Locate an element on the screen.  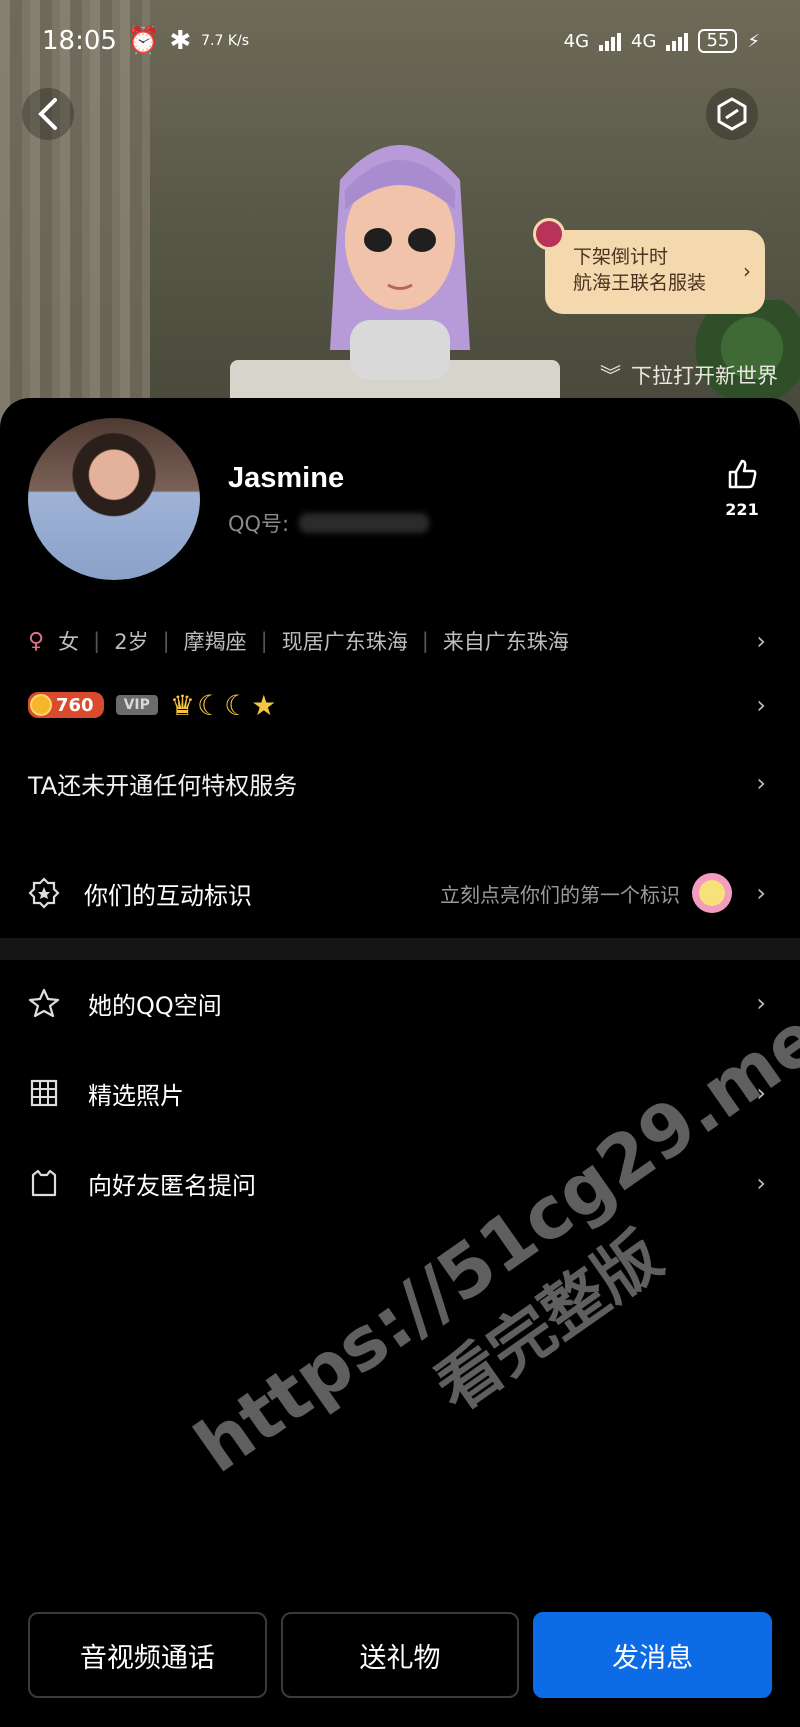
double-chevron-down-icon: ︾ is located at coordinates (610, 376).